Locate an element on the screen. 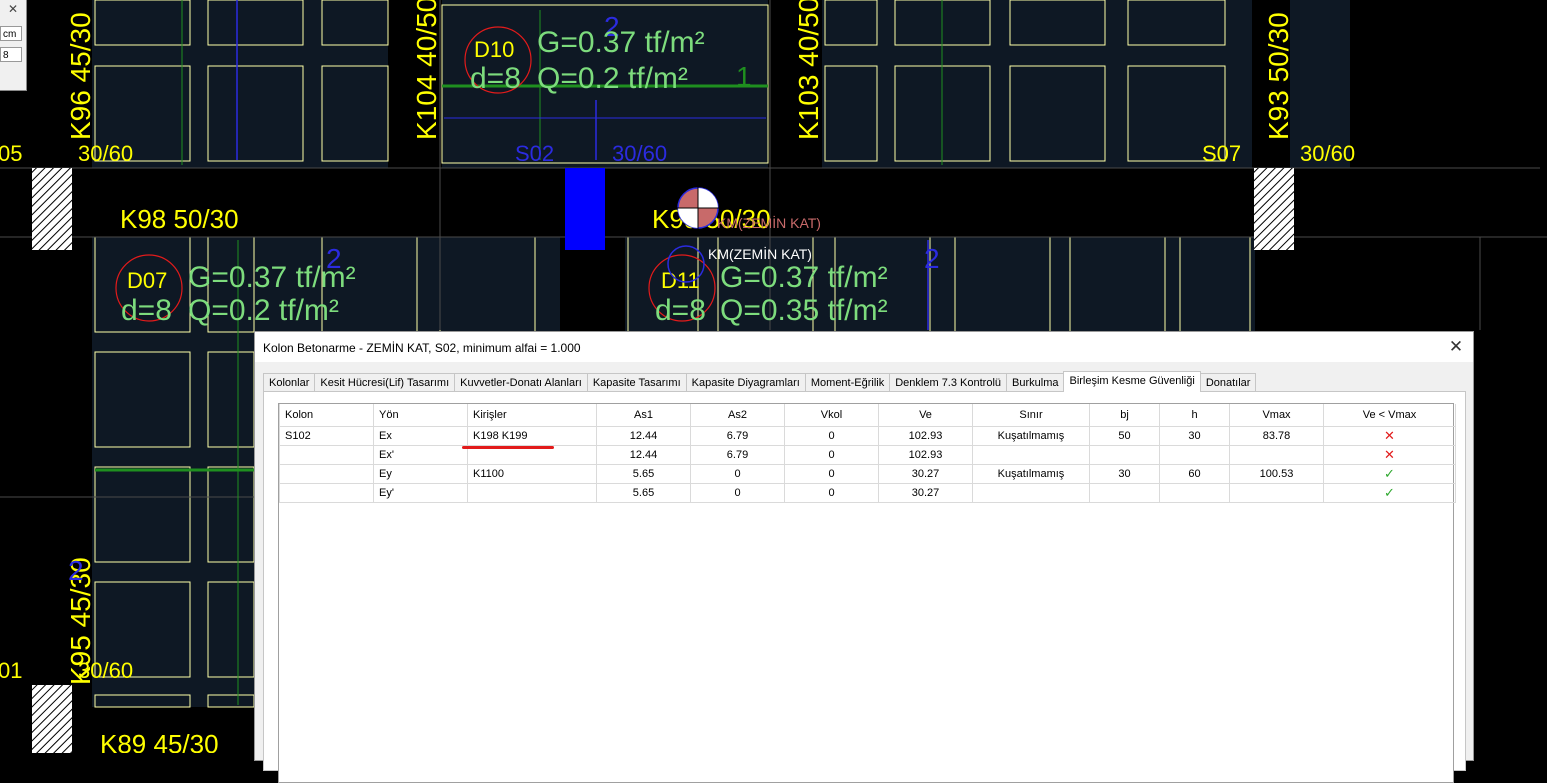 This screenshot has height=783, width=1547. tab-kuvvetler-donati: Kuvvetler-Donatı Alanları is located at coordinates (521, 382).